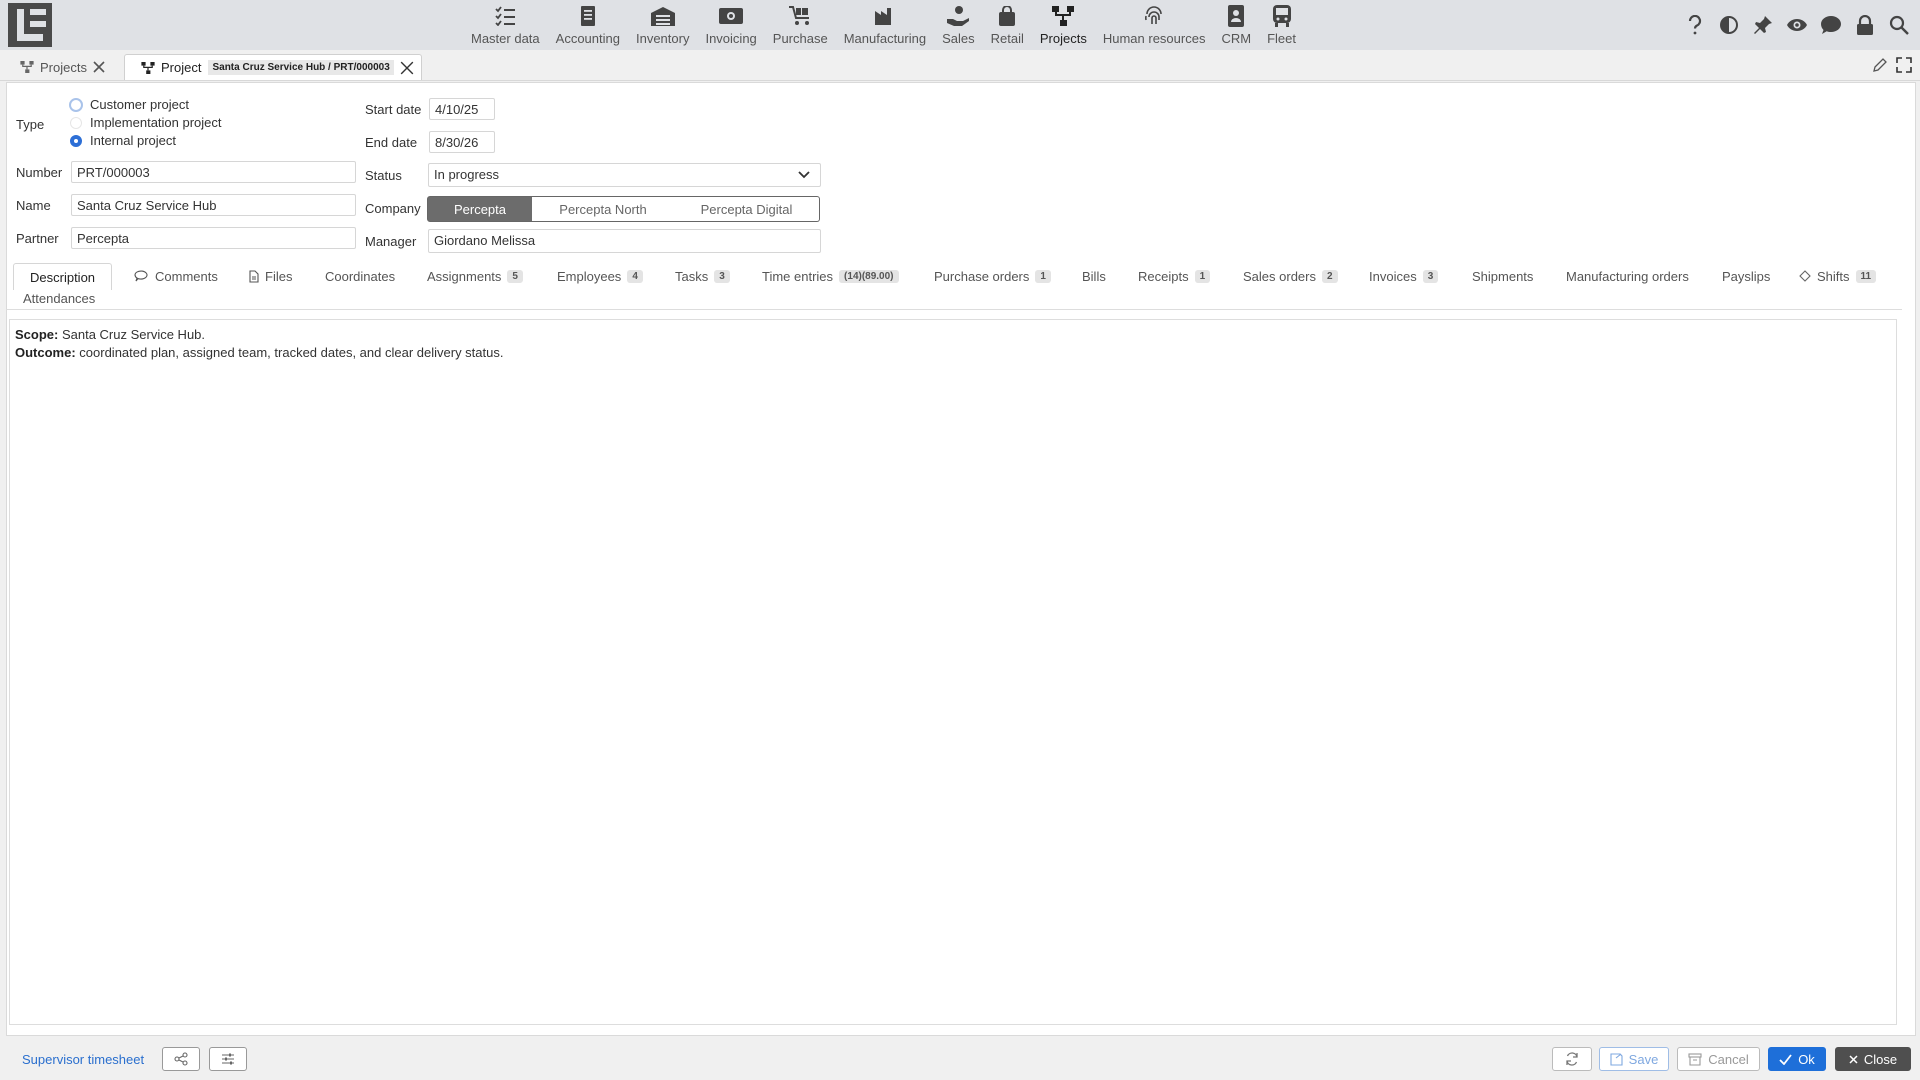  What do you see at coordinates (59, 298) in the screenshot?
I see `tab-attendances: Attendances` at bounding box center [59, 298].